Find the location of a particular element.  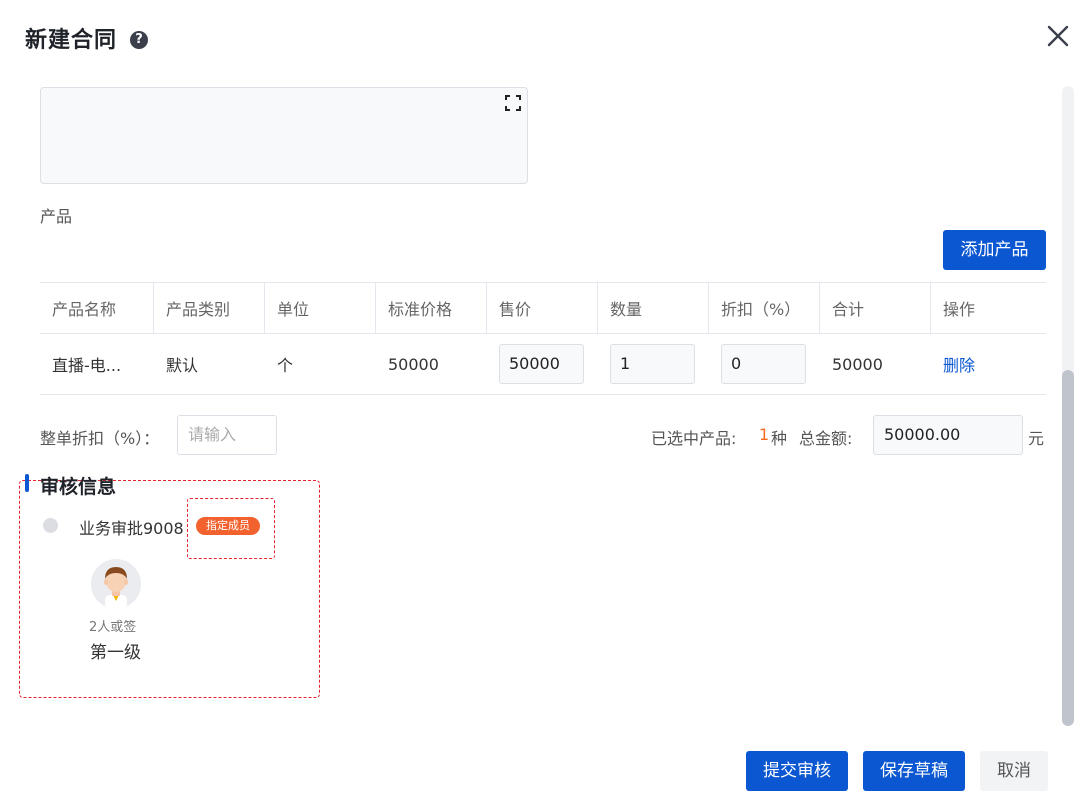

scrollbar-thumb is located at coordinates (1068, 548).